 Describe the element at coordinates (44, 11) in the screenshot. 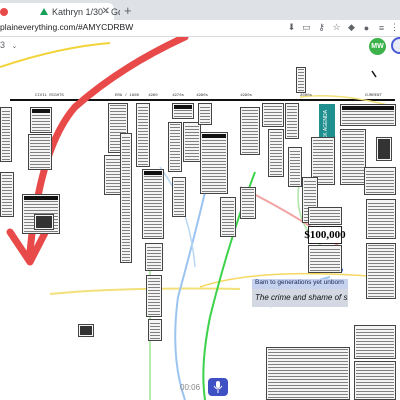

I see `google-drive-icon` at that location.